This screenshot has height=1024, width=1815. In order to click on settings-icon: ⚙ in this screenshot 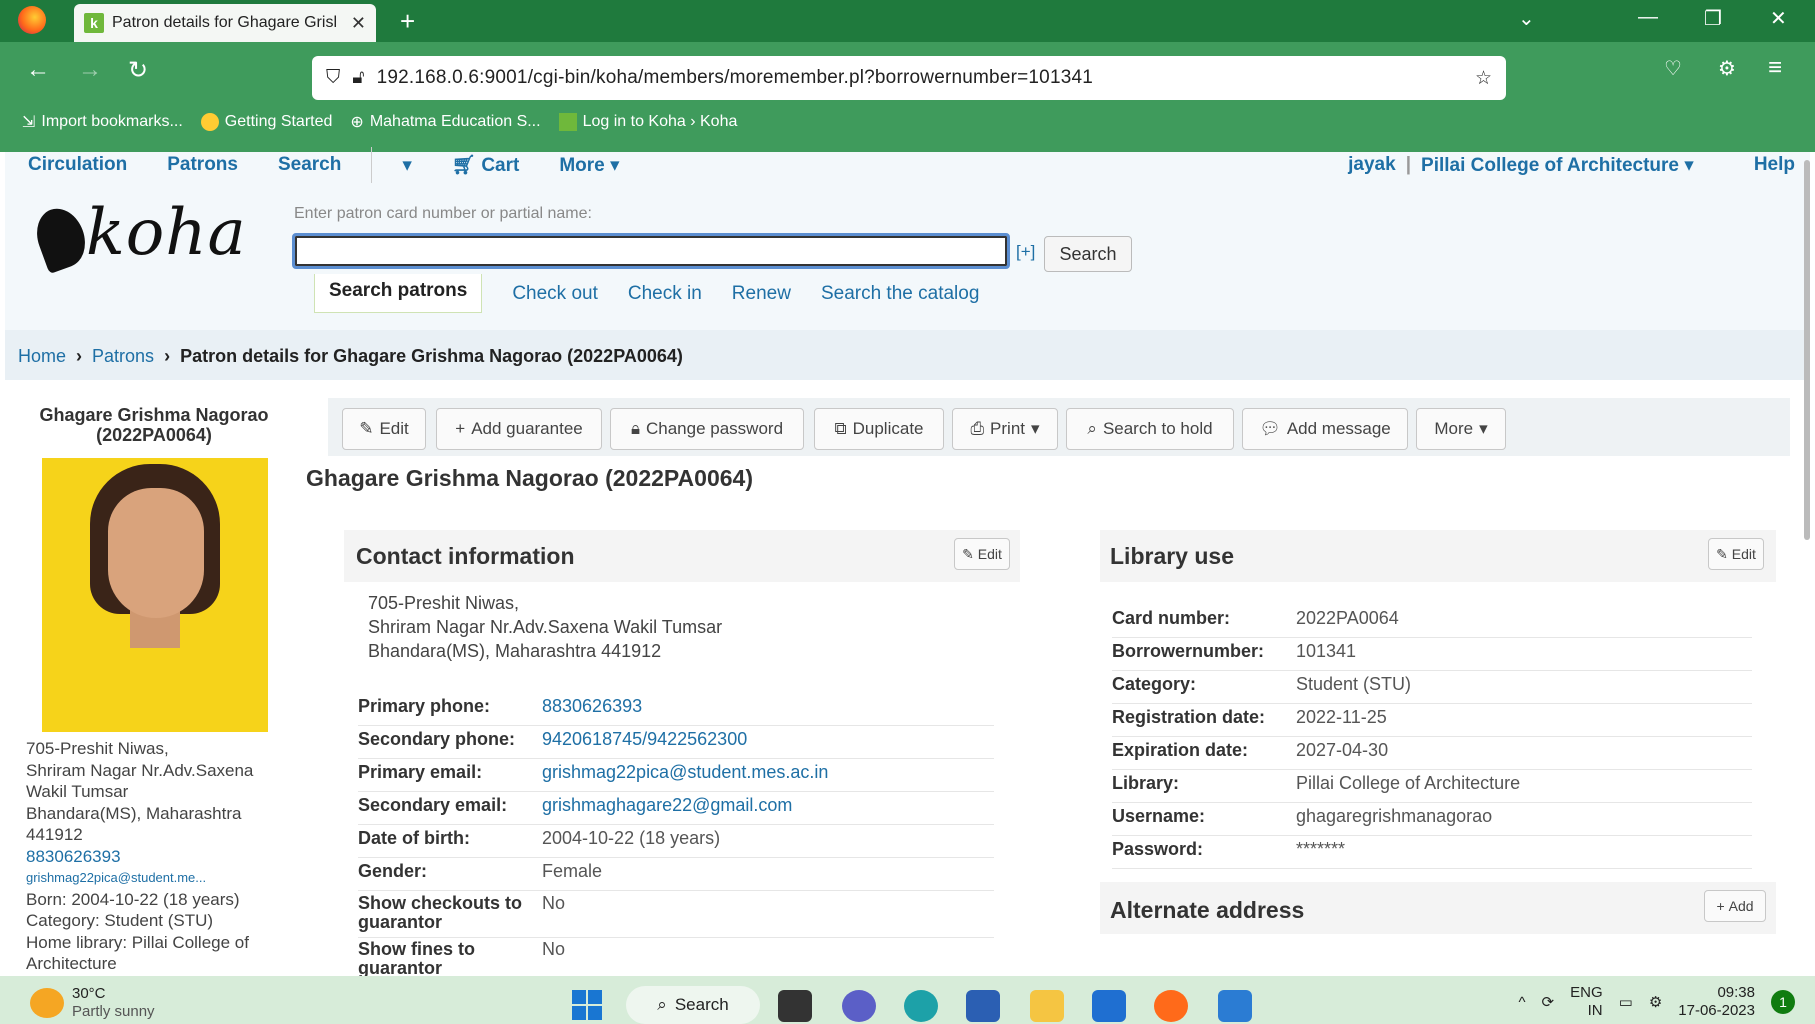, I will do `click(1655, 1002)`.